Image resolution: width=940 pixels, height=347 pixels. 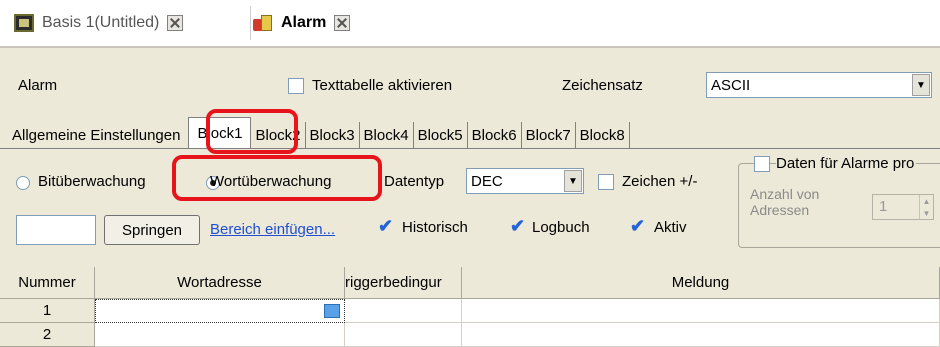 What do you see at coordinates (525, 181) in the screenshot?
I see `datentyp-select: DEC ▼` at bounding box center [525, 181].